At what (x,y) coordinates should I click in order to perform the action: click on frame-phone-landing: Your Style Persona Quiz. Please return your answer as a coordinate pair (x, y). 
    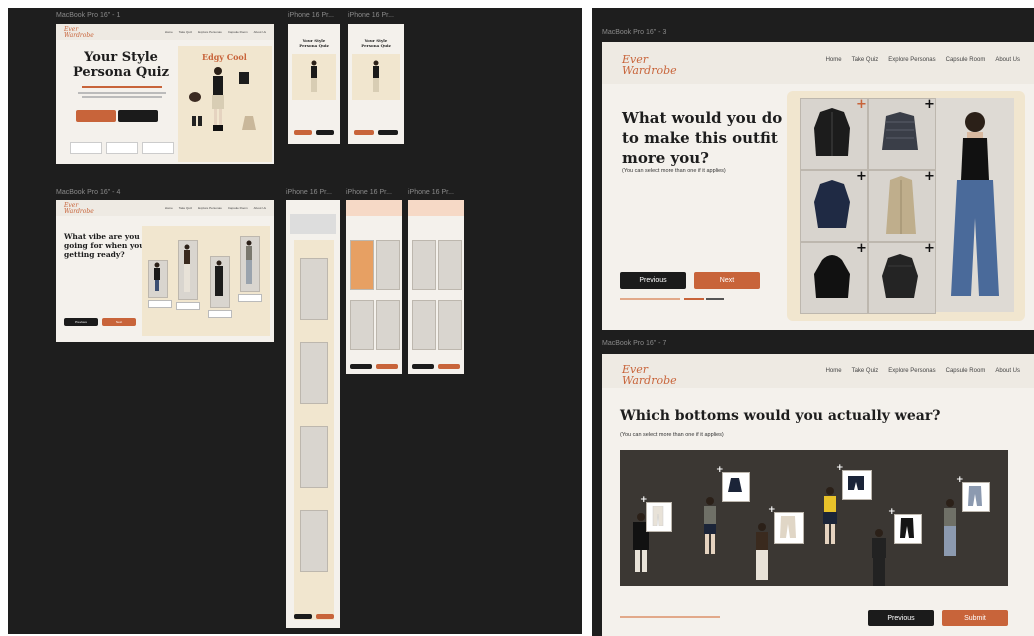
    Looking at the image, I should click on (314, 84).